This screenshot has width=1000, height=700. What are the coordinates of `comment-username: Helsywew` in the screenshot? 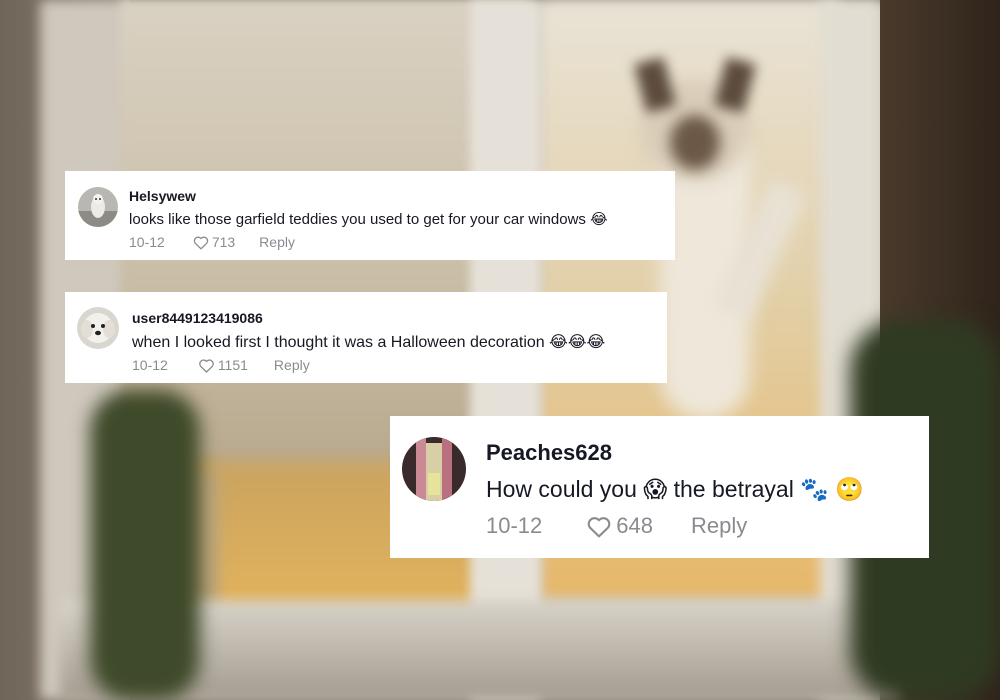 It's located at (162, 196).